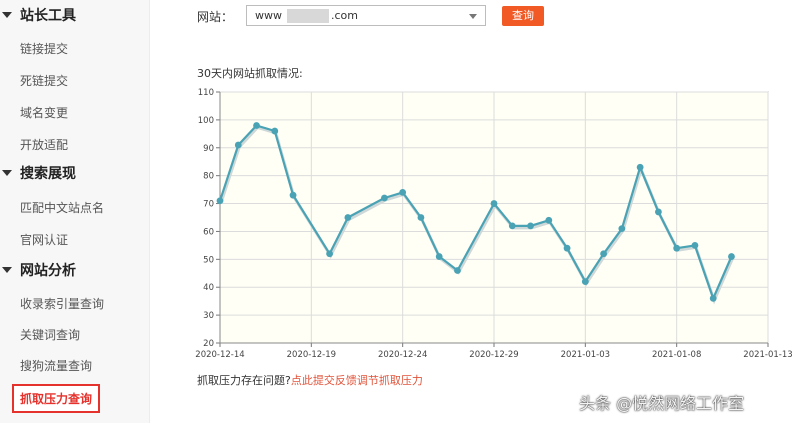 The image size is (800, 423). I want to click on y-tick-label: 90, so click(208, 149).